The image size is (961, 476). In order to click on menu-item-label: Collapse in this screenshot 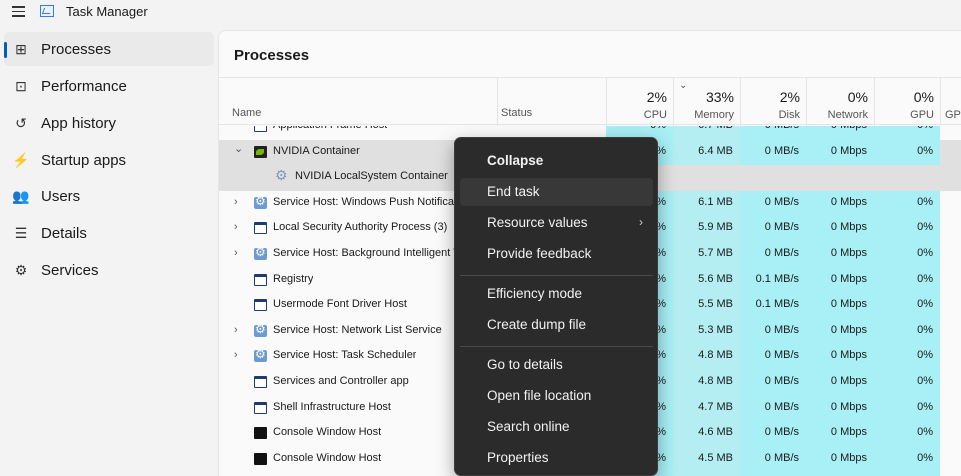, I will do `click(515, 160)`.